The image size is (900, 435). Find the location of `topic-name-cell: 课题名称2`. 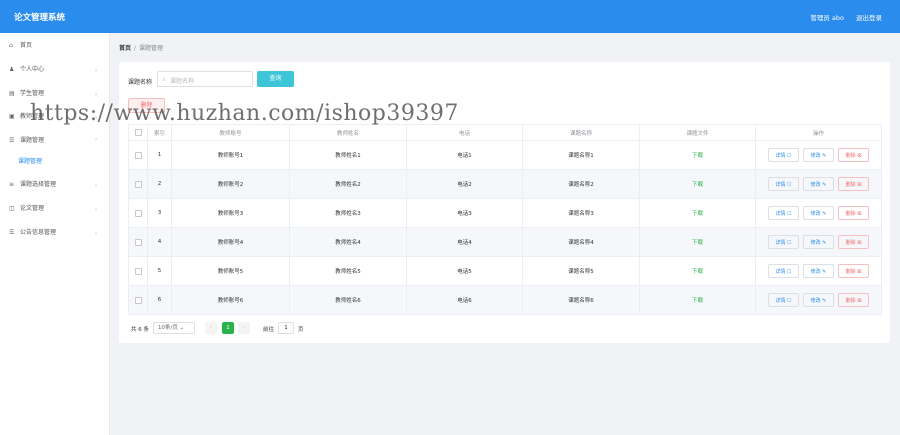

topic-name-cell: 课题名称2 is located at coordinates (581, 184).